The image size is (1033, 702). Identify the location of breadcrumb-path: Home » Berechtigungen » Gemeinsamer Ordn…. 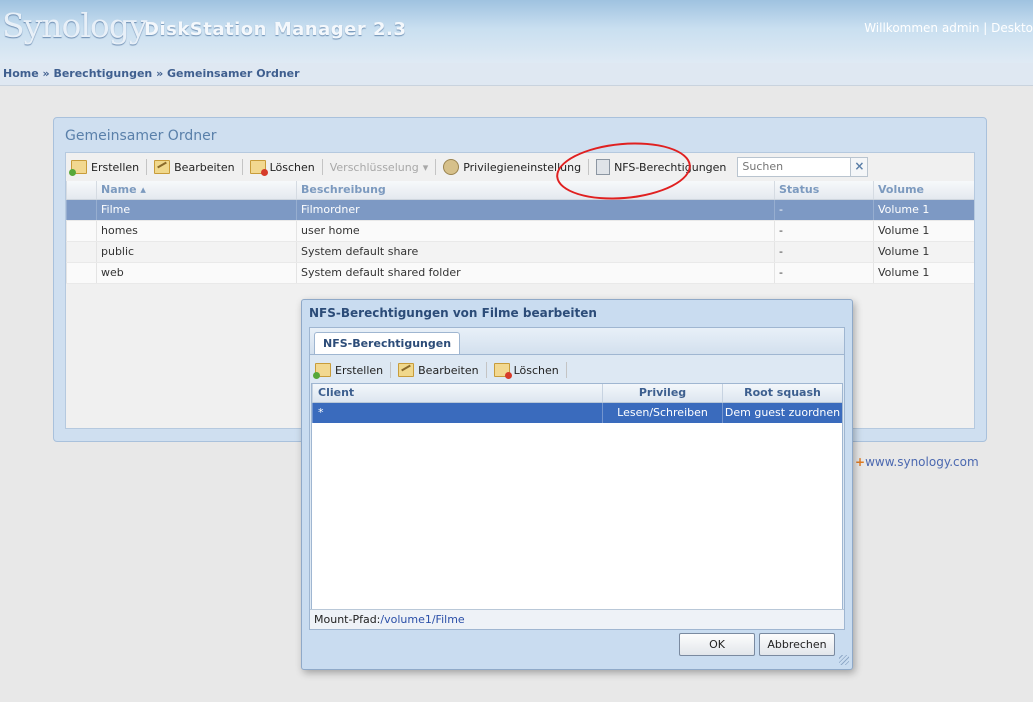
(151, 73).